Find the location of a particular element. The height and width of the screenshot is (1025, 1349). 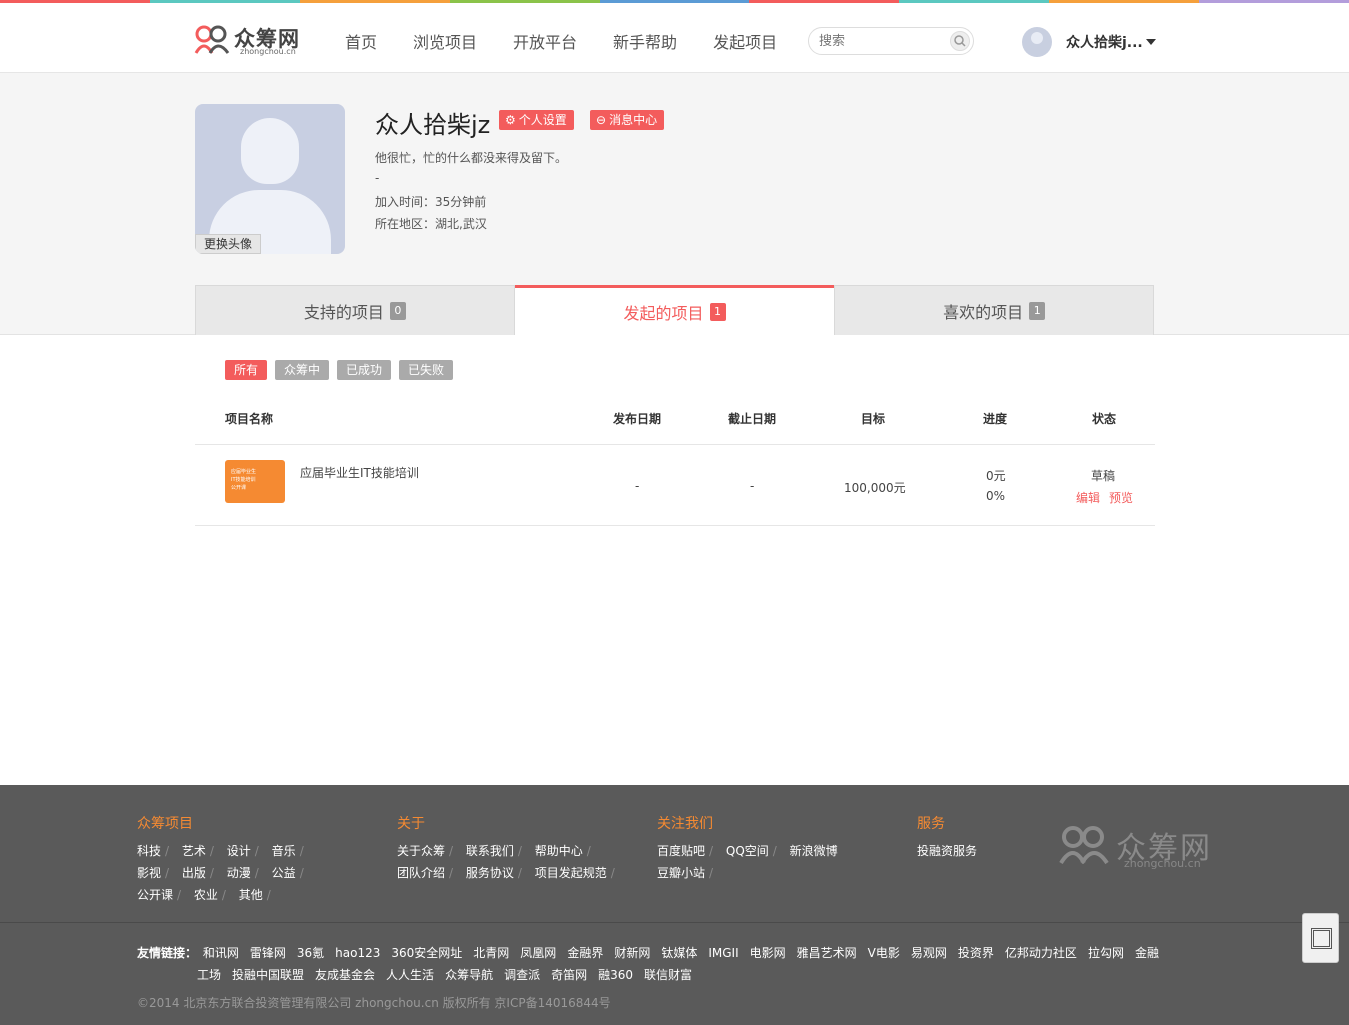

change-avatar-button: 更换头像 is located at coordinates (228, 244).